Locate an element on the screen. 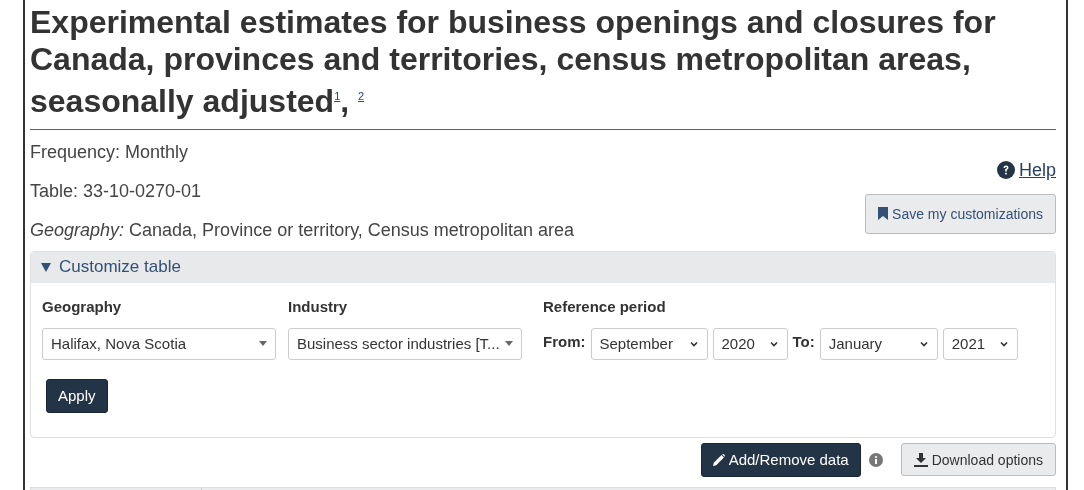 Image resolution: width=1084 pixels, height=490 pixels. field-label: Industry is located at coordinates (318, 306).